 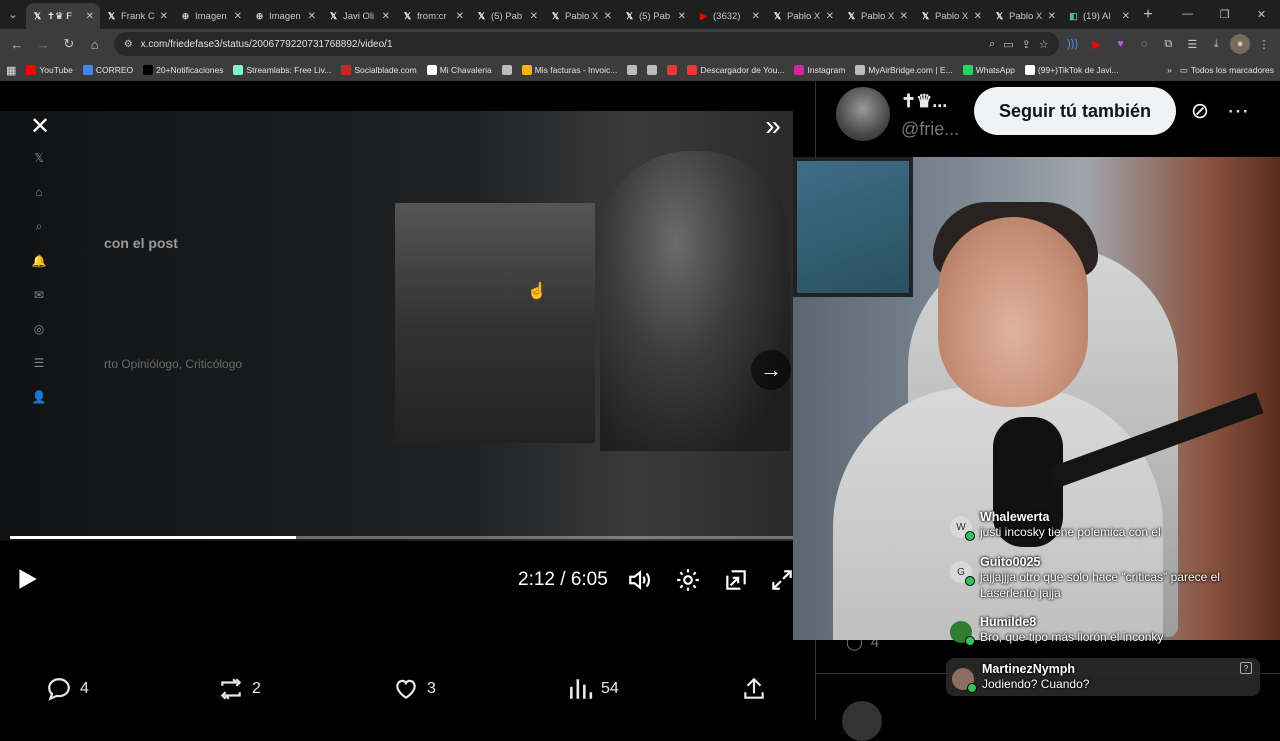 I want to click on extension-heart-icon: ♥, so click(x=1121, y=44).